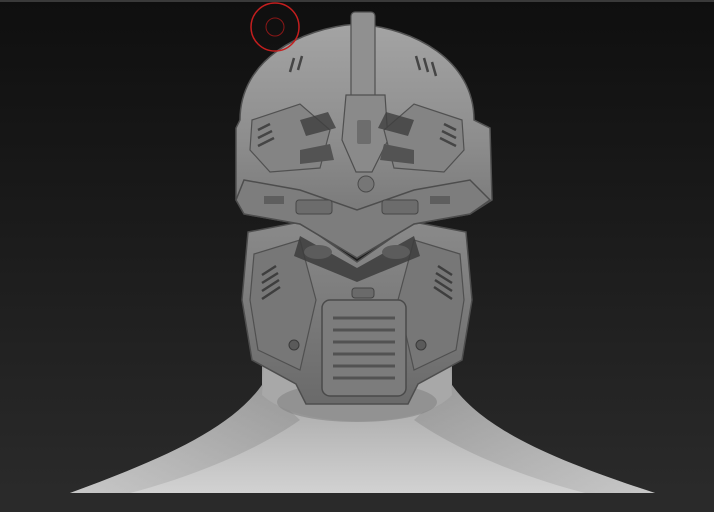  What do you see at coordinates (363, 57) in the screenshot?
I see `helmet-crest` at bounding box center [363, 57].